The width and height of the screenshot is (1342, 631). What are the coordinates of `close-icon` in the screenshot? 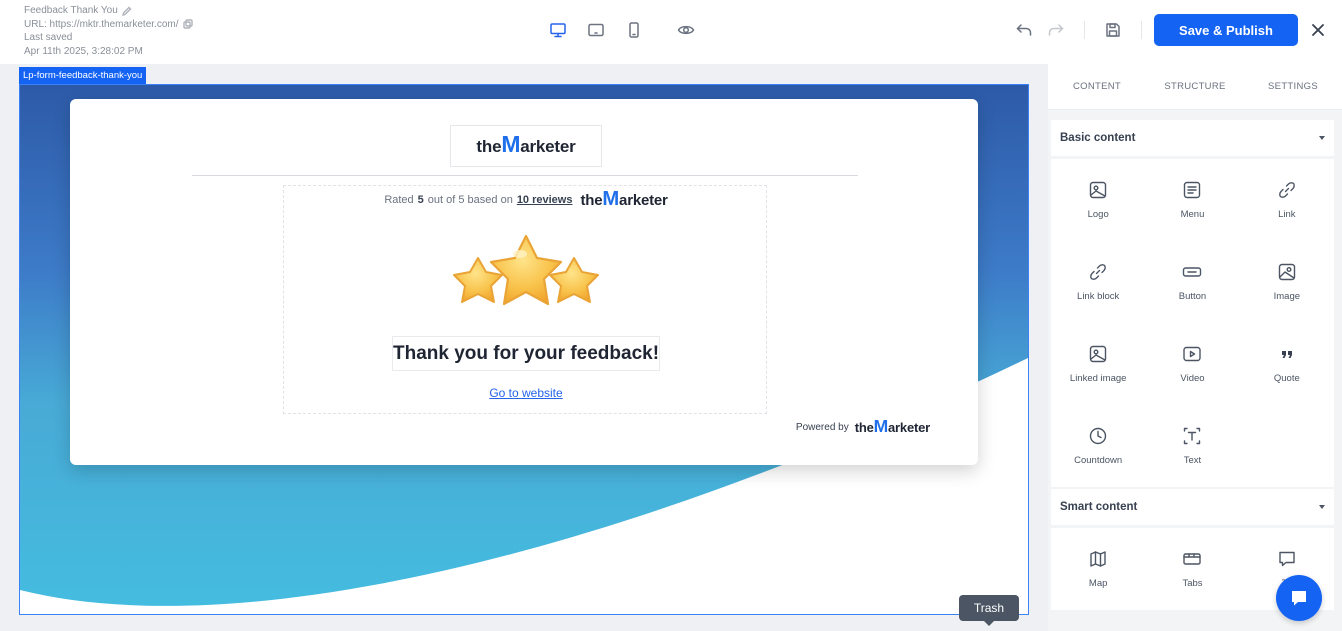 It's located at (1318, 30).